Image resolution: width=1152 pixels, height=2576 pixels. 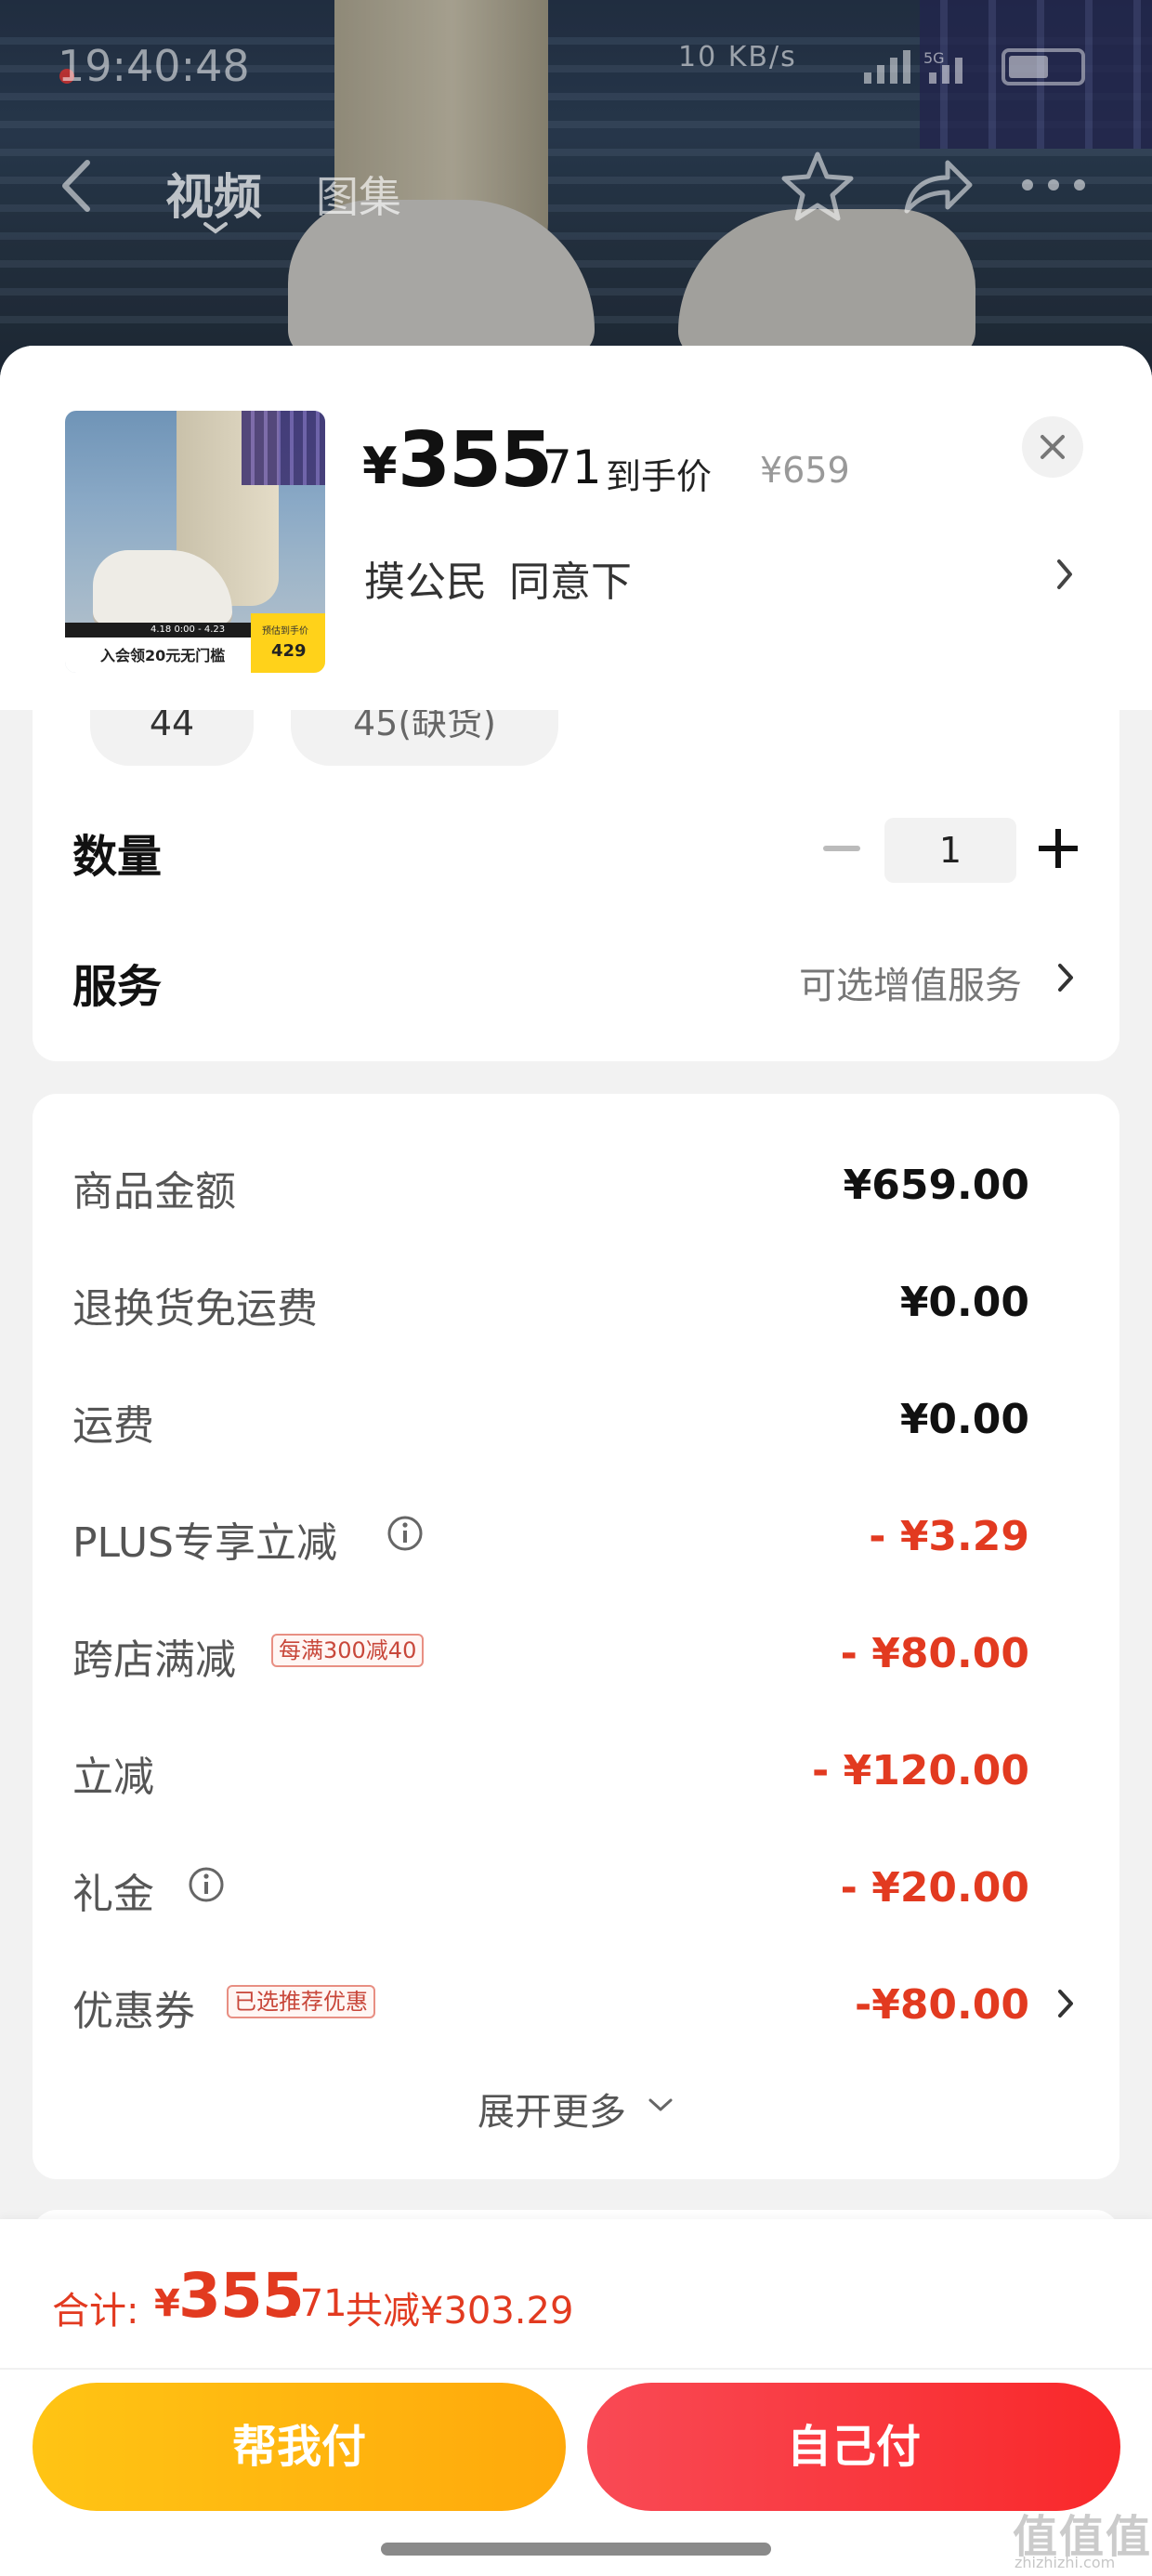 I want to click on status-time: 19:40:48, so click(x=154, y=66).